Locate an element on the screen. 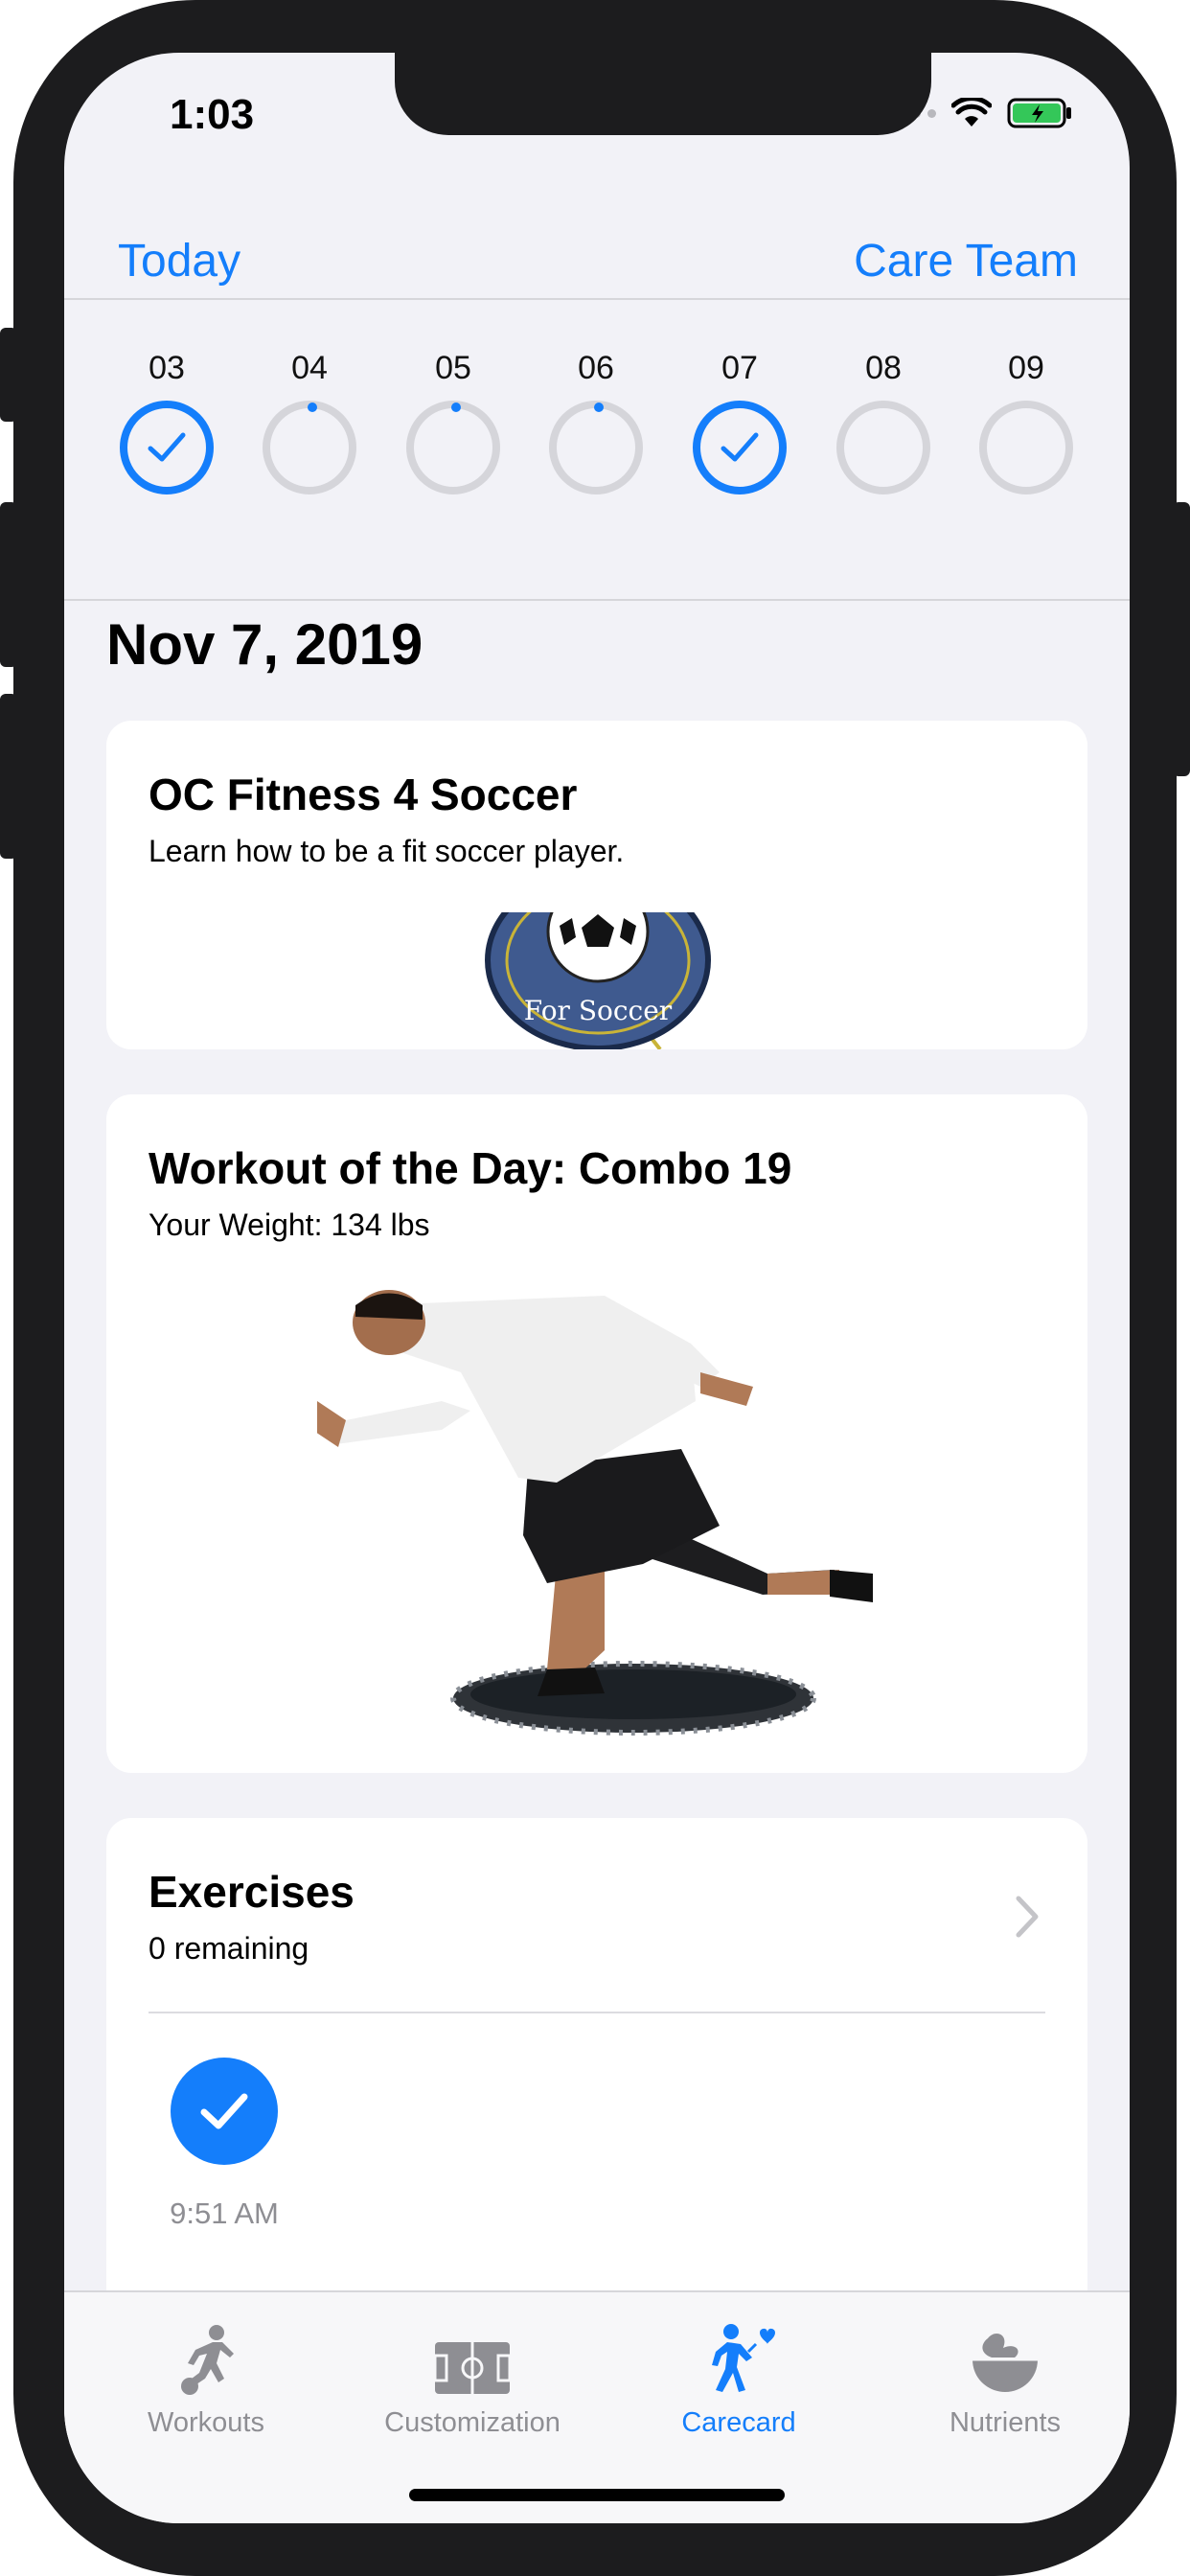 This screenshot has height=2576, width=1190. volume-up-button is located at coordinates (8, 584).